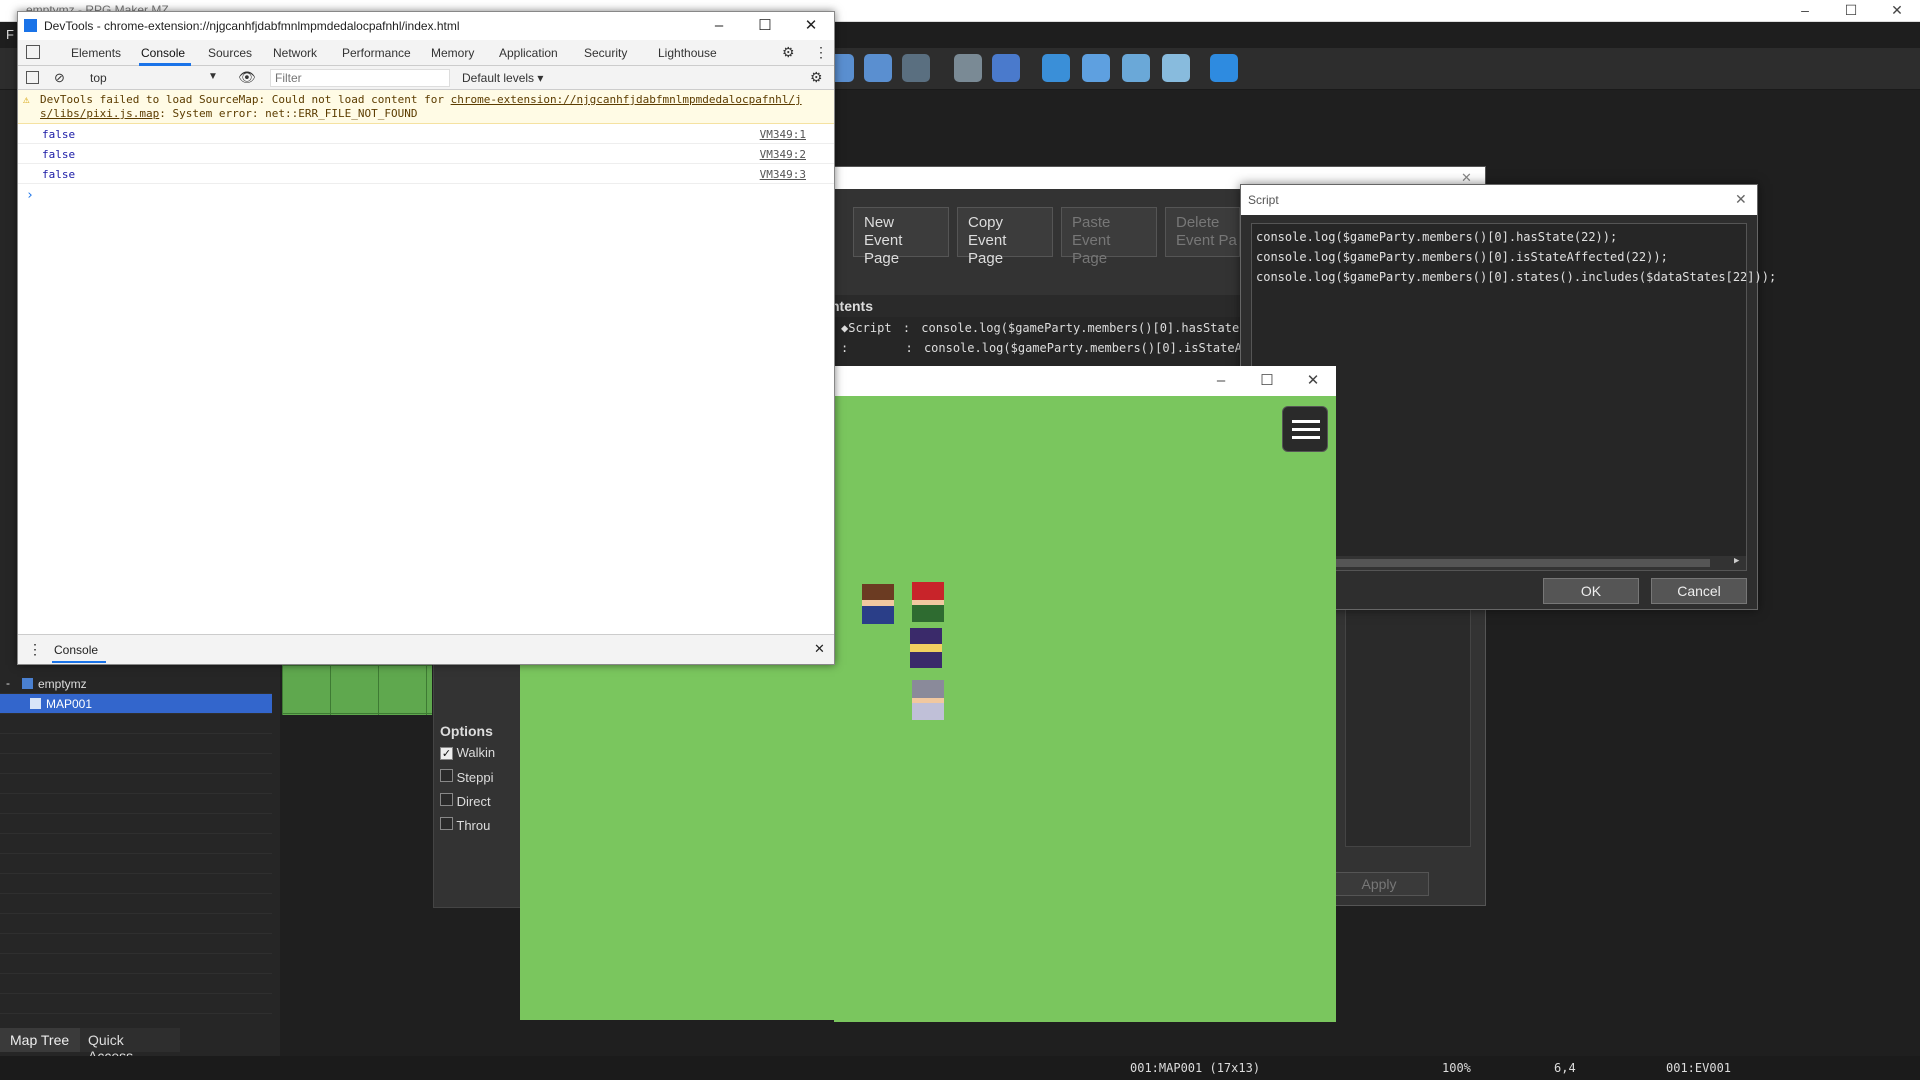 The height and width of the screenshot is (1080, 1920). What do you see at coordinates (30, 25) in the screenshot?
I see `devtools-app-icon` at bounding box center [30, 25].